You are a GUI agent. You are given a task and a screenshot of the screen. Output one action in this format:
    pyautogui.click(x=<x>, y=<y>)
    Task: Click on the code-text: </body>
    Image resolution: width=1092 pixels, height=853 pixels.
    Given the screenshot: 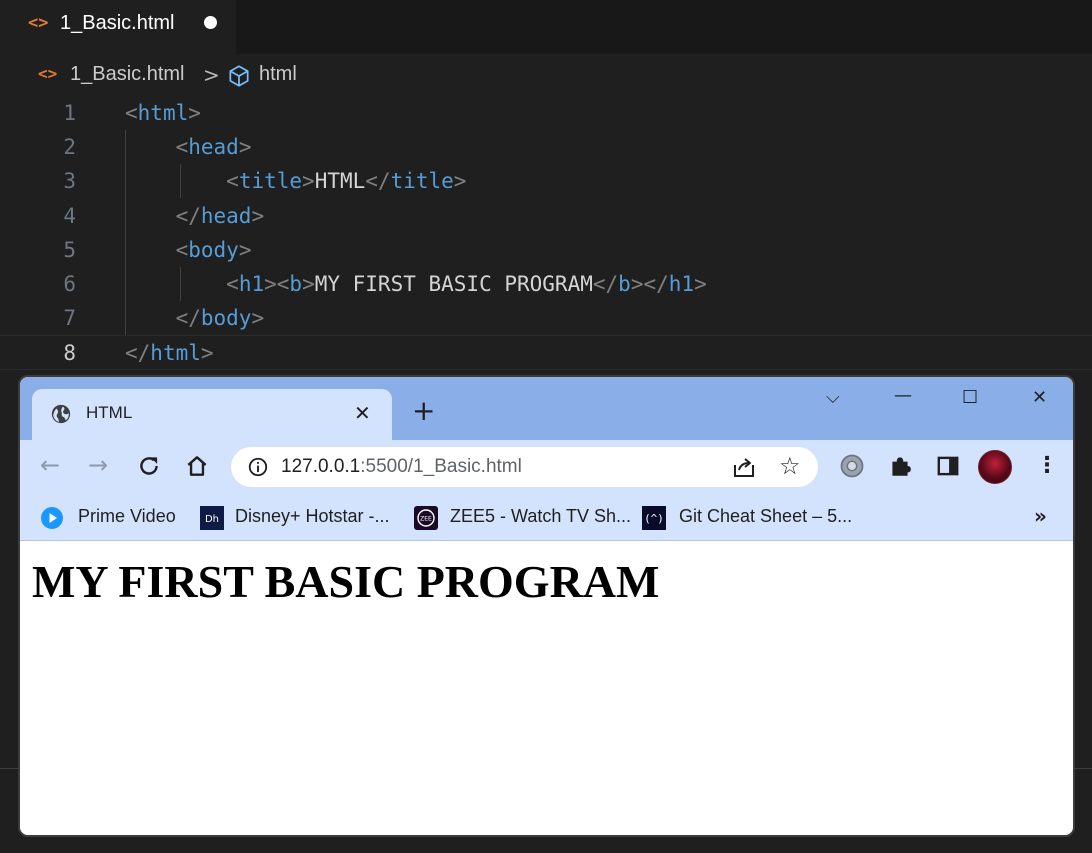 What is the action you would take?
    pyautogui.click(x=195, y=318)
    